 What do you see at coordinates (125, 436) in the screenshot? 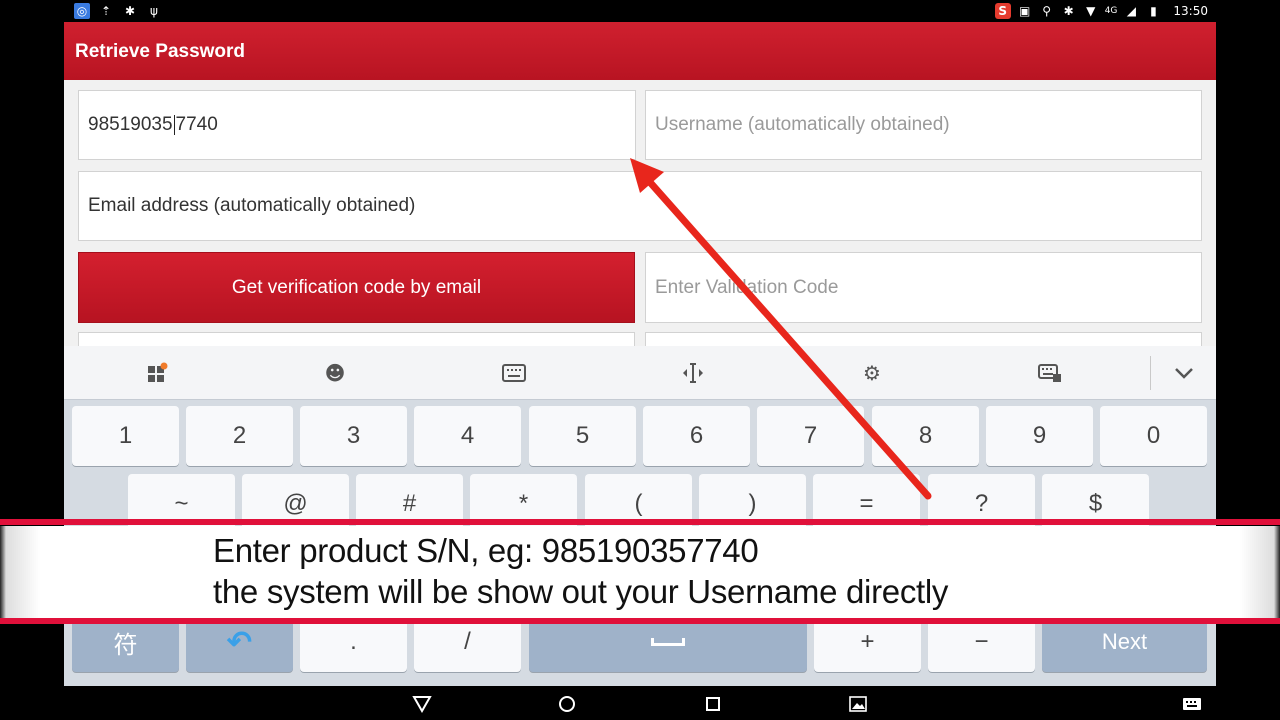
I see `key-1: 1` at bounding box center [125, 436].